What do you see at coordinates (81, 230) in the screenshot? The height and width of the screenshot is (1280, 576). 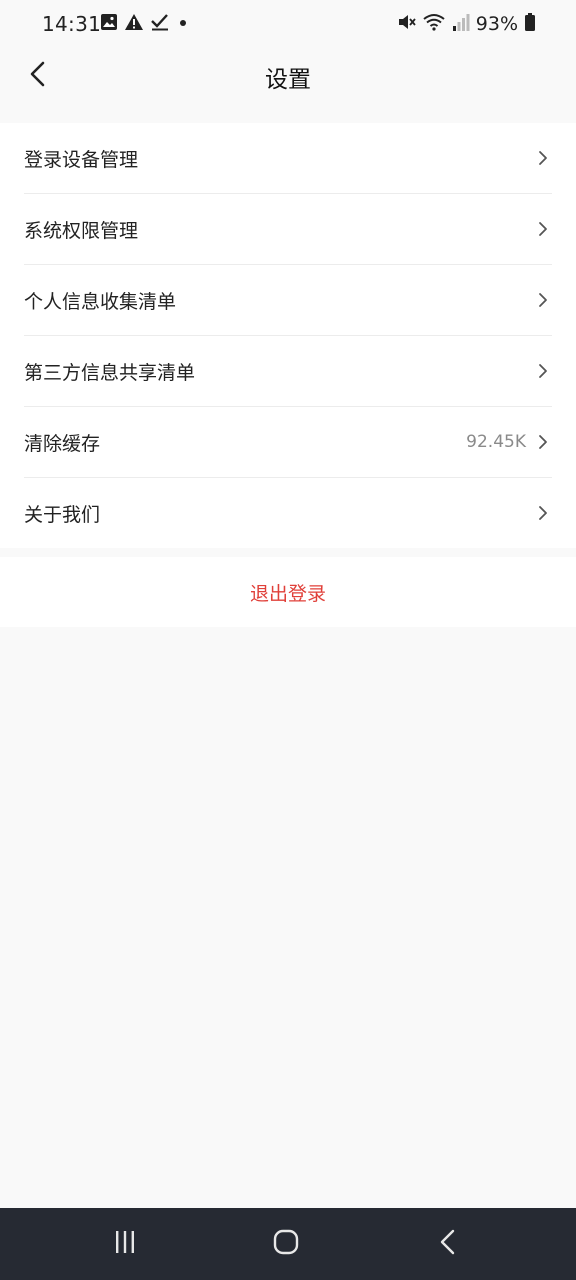 I see `settings-item-label: 系统权限管理` at bounding box center [81, 230].